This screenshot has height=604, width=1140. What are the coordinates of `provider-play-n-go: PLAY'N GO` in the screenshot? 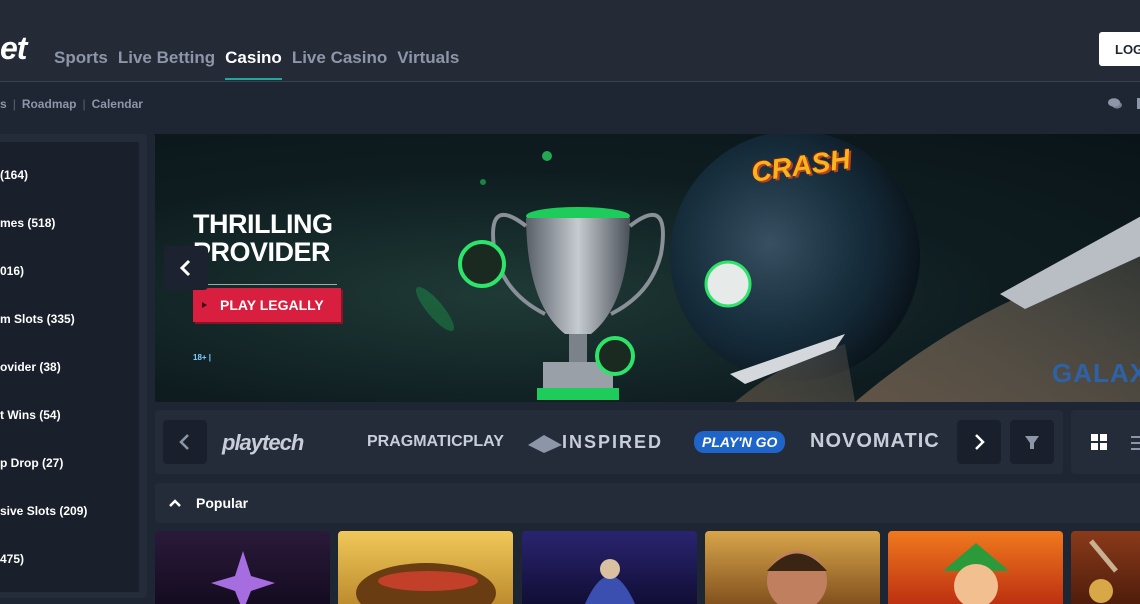 It's located at (740, 442).